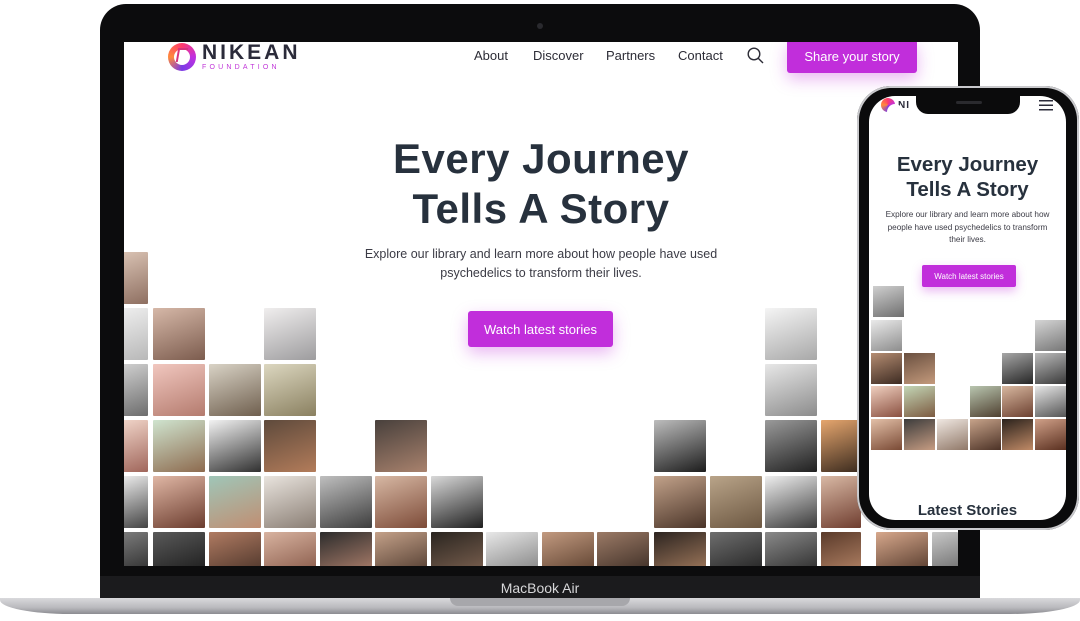  What do you see at coordinates (1046, 105) in the screenshot?
I see `hamburger-menu-icon` at bounding box center [1046, 105].